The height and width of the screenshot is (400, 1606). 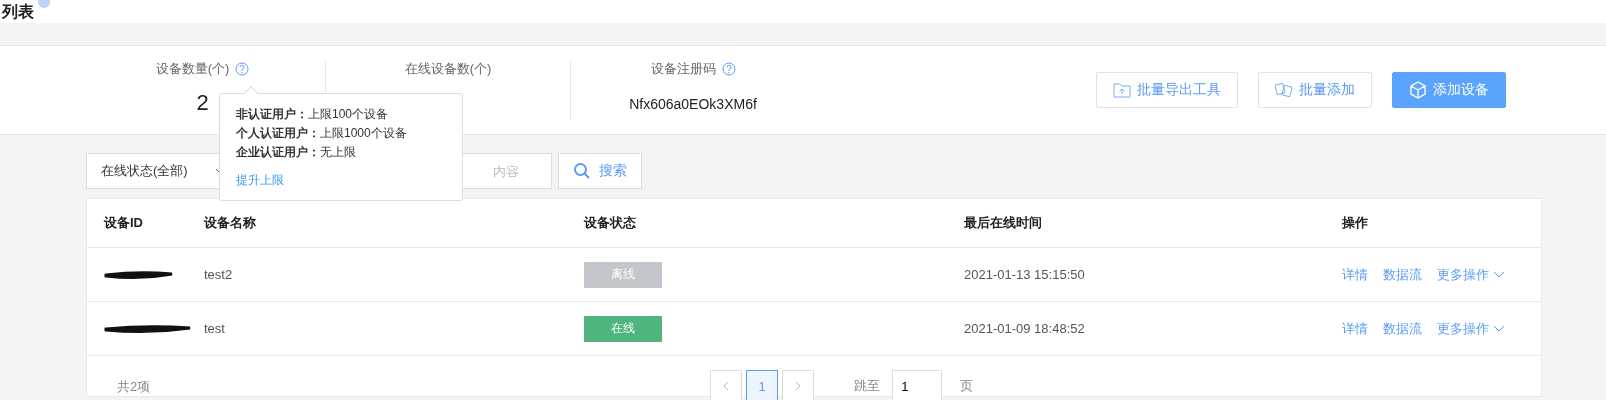 What do you see at coordinates (313, 114) in the screenshot?
I see `tooltip-line: 非认证用户：上限100个设备` at bounding box center [313, 114].